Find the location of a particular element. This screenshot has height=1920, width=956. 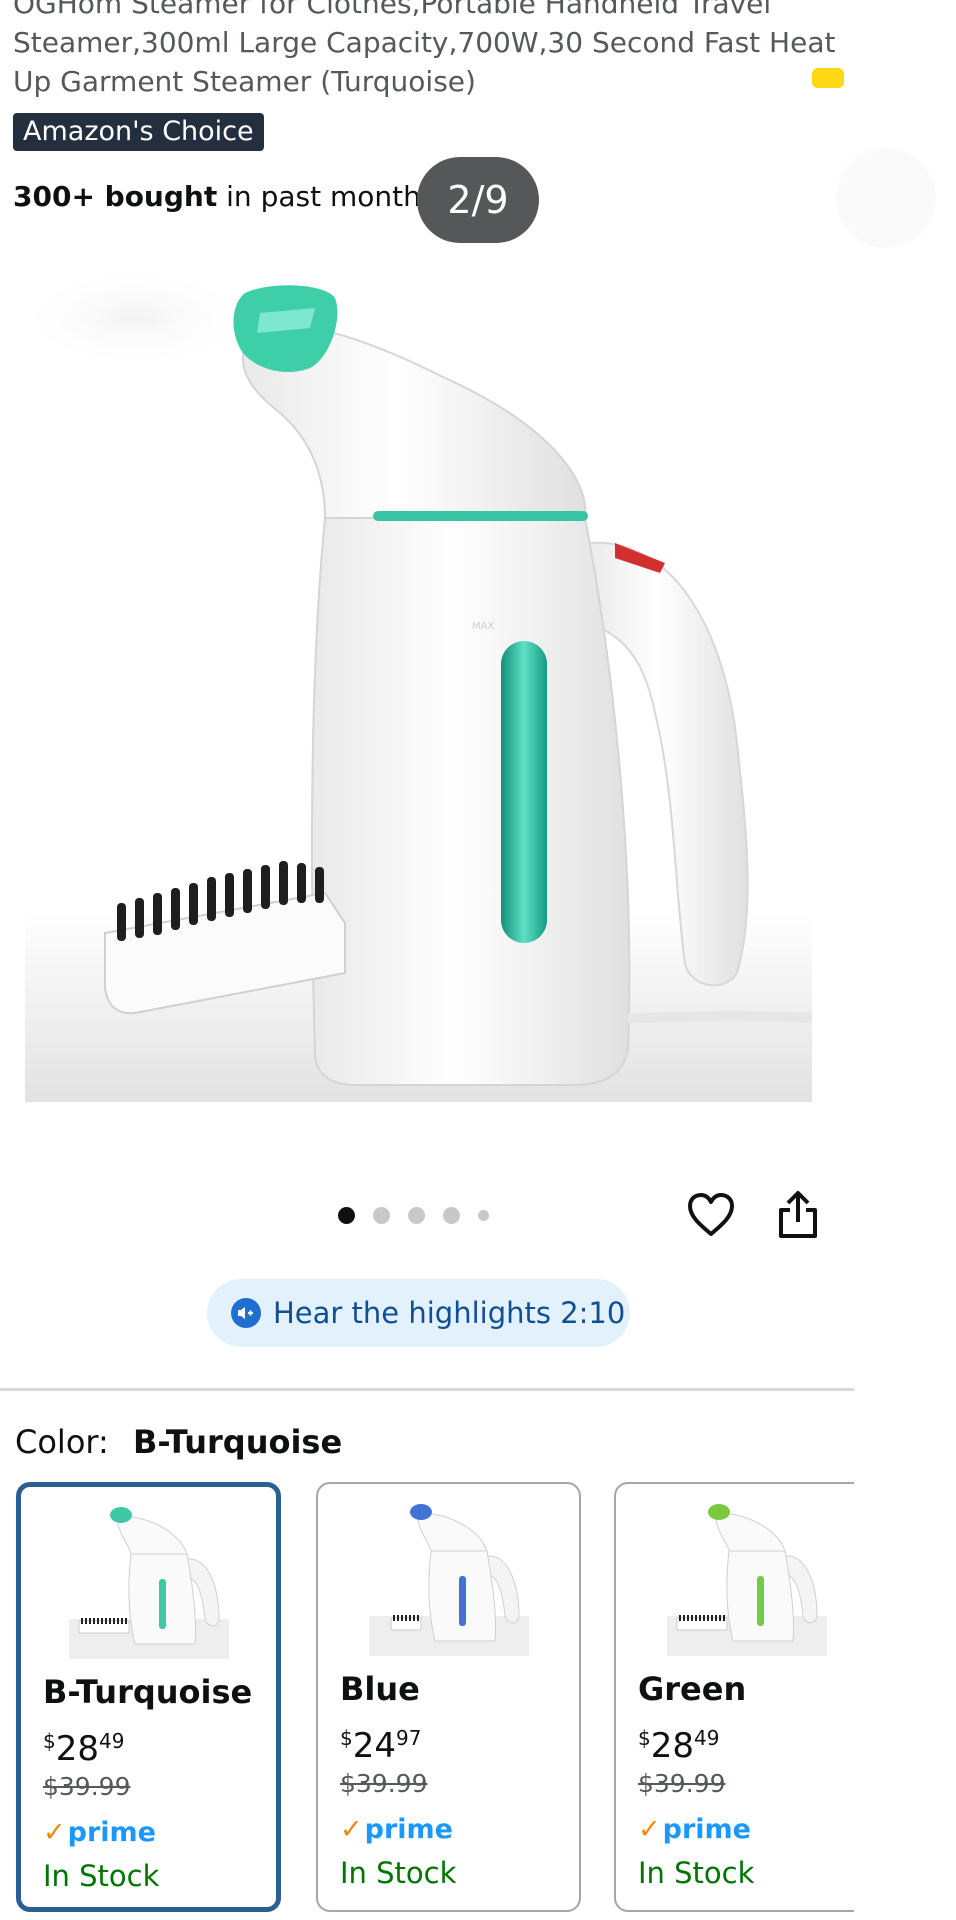

hear-highlights-button: Hear the highlights 2:10 is located at coordinates (418, 1313).